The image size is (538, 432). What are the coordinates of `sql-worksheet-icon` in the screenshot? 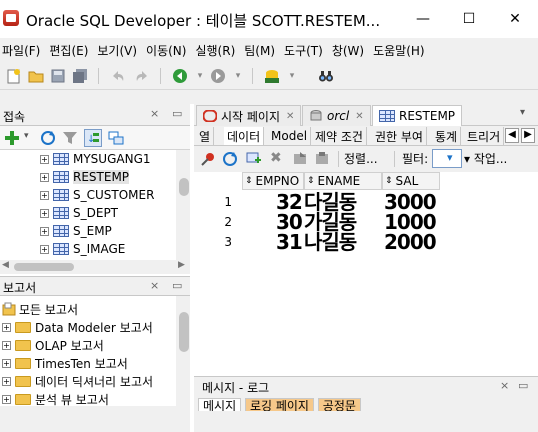 It's located at (272, 76).